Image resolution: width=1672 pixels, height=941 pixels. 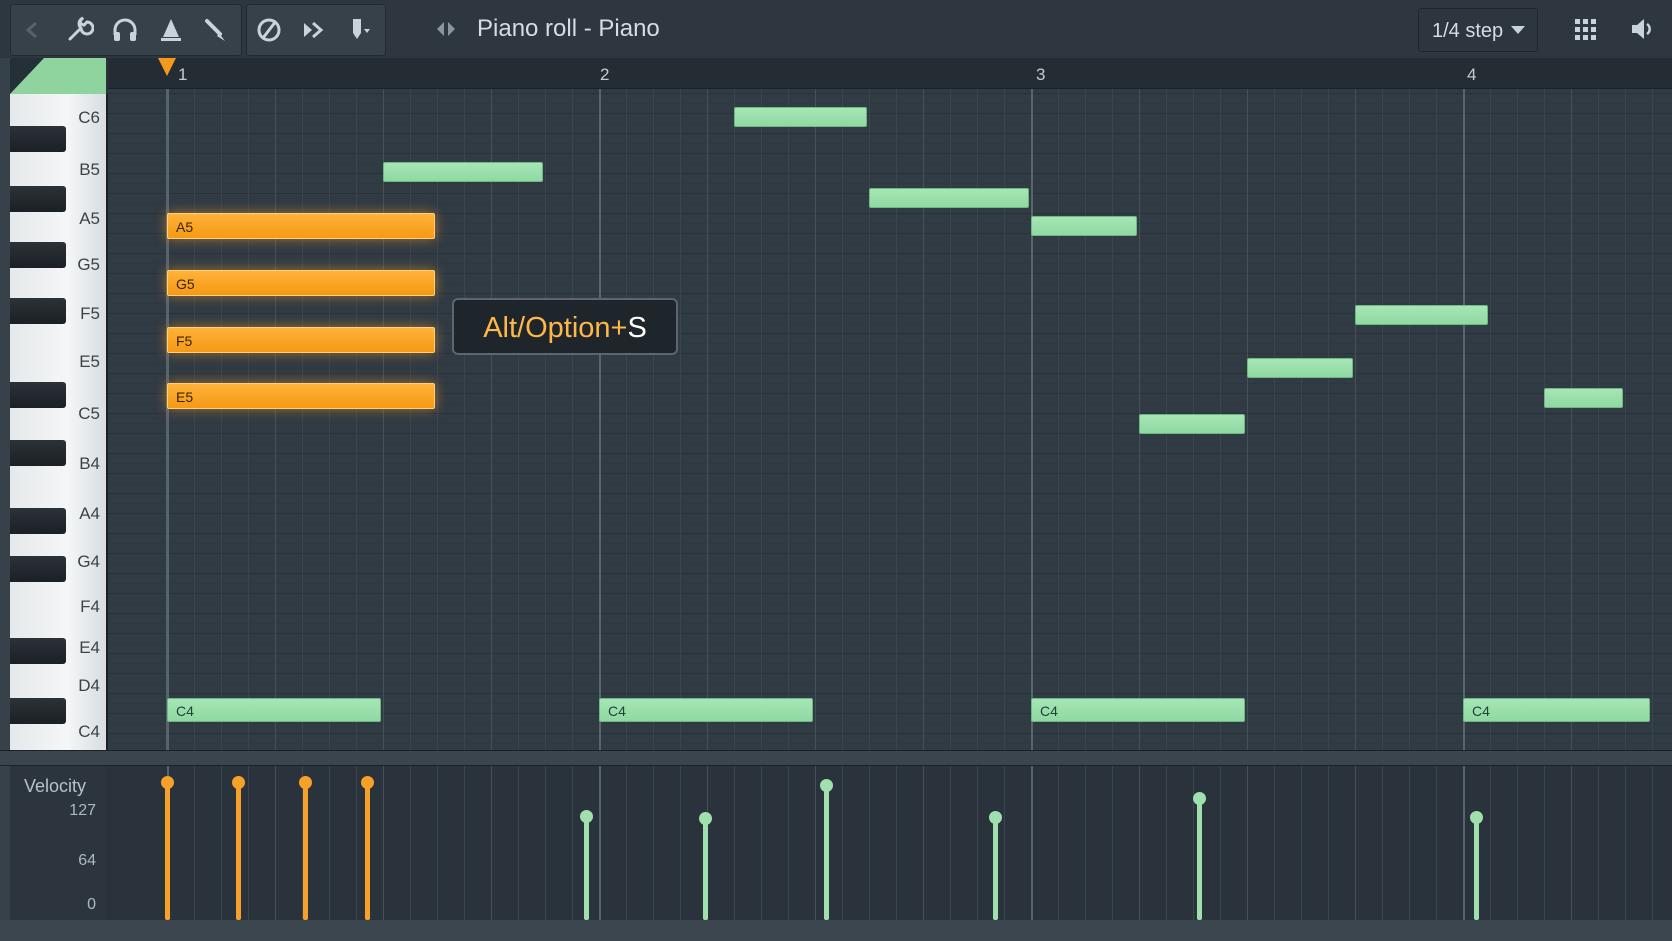 I want to click on brush-icon, so click(x=215, y=30).